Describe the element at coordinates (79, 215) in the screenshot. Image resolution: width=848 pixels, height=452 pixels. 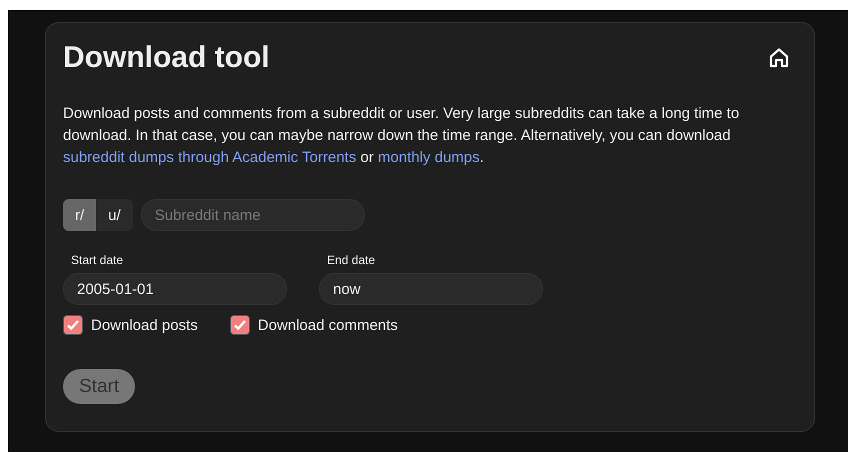
I see `prefix-toggle: r/` at that location.